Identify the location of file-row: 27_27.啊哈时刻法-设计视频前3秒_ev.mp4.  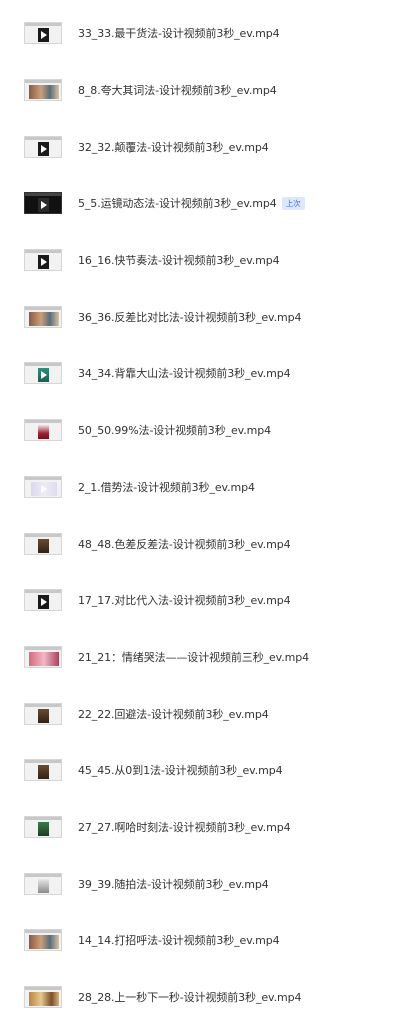
(201, 827).